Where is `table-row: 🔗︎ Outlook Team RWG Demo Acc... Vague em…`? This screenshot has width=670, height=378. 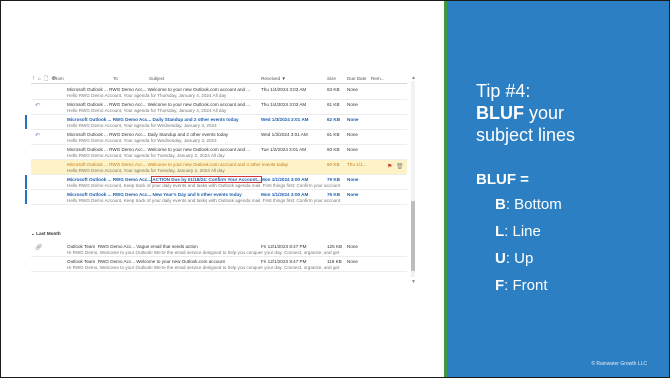
table-row: 🔗︎ Outlook Team RWG Demo Acc... Vague em… is located at coordinates (219, 249).